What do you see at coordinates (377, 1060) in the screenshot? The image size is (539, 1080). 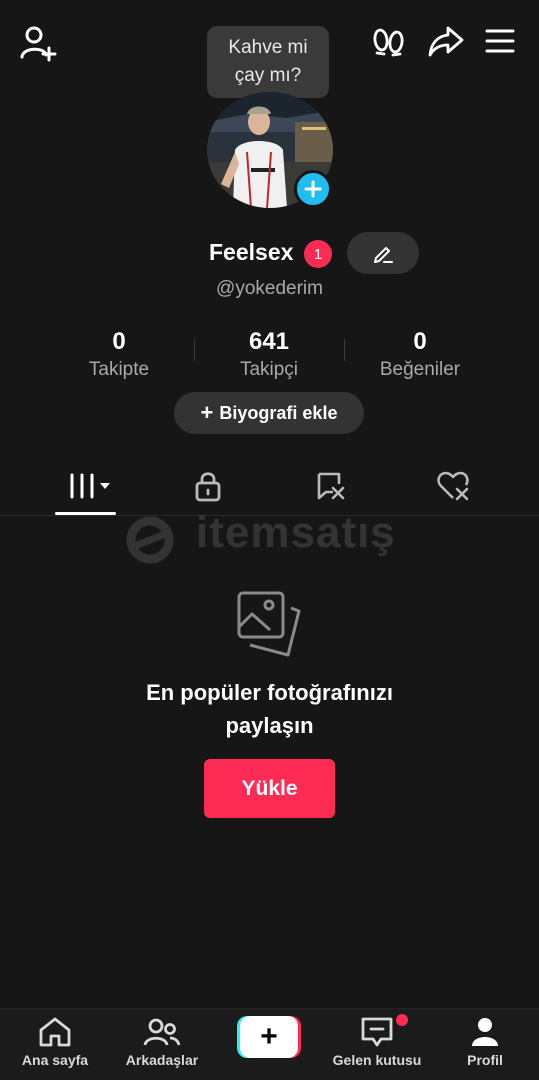 I see `nav-inbox-label: Gelen kutusu` at bounding box center [377, 1060].